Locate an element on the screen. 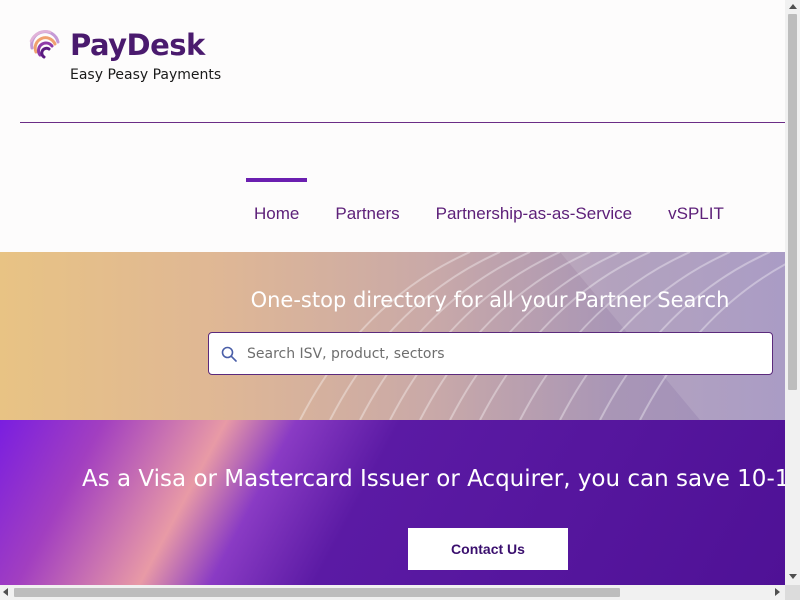 This screenshot has height=600, width=800. vertical-scrollbar is located at coordinates (792, 292).